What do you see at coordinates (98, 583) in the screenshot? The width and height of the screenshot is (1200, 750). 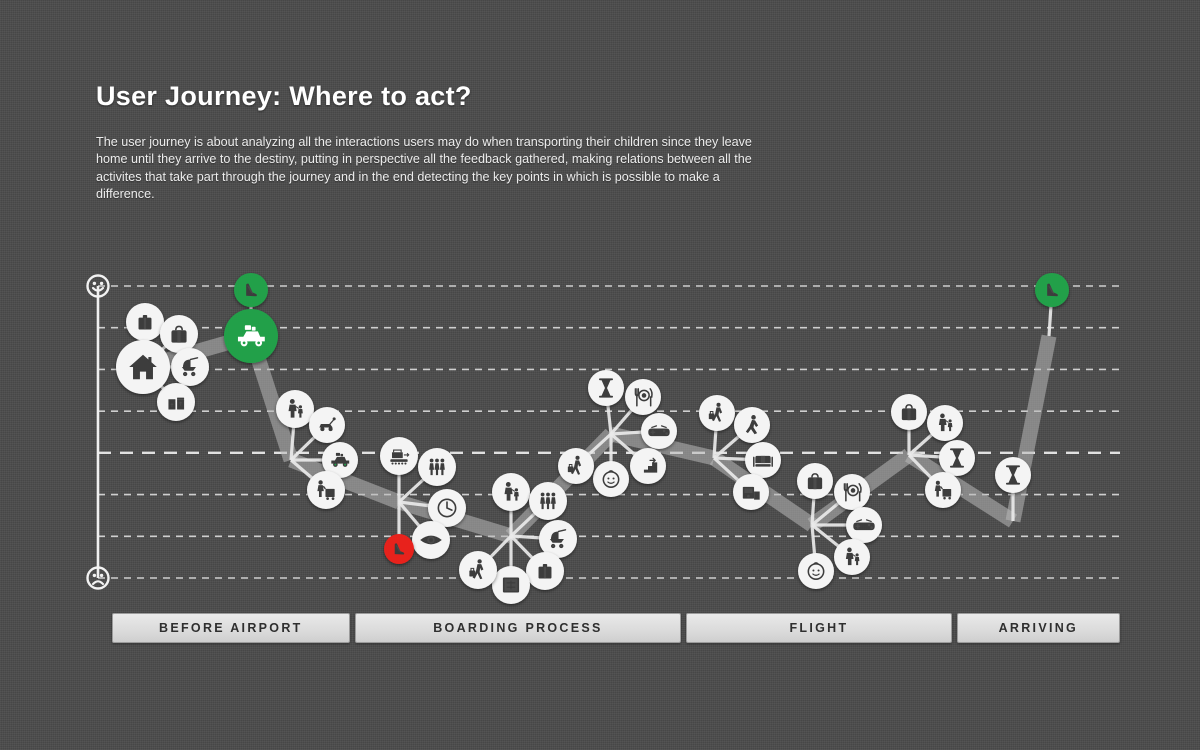 I see `sad-face-icon-mouth` at bounding box center [98, 583].